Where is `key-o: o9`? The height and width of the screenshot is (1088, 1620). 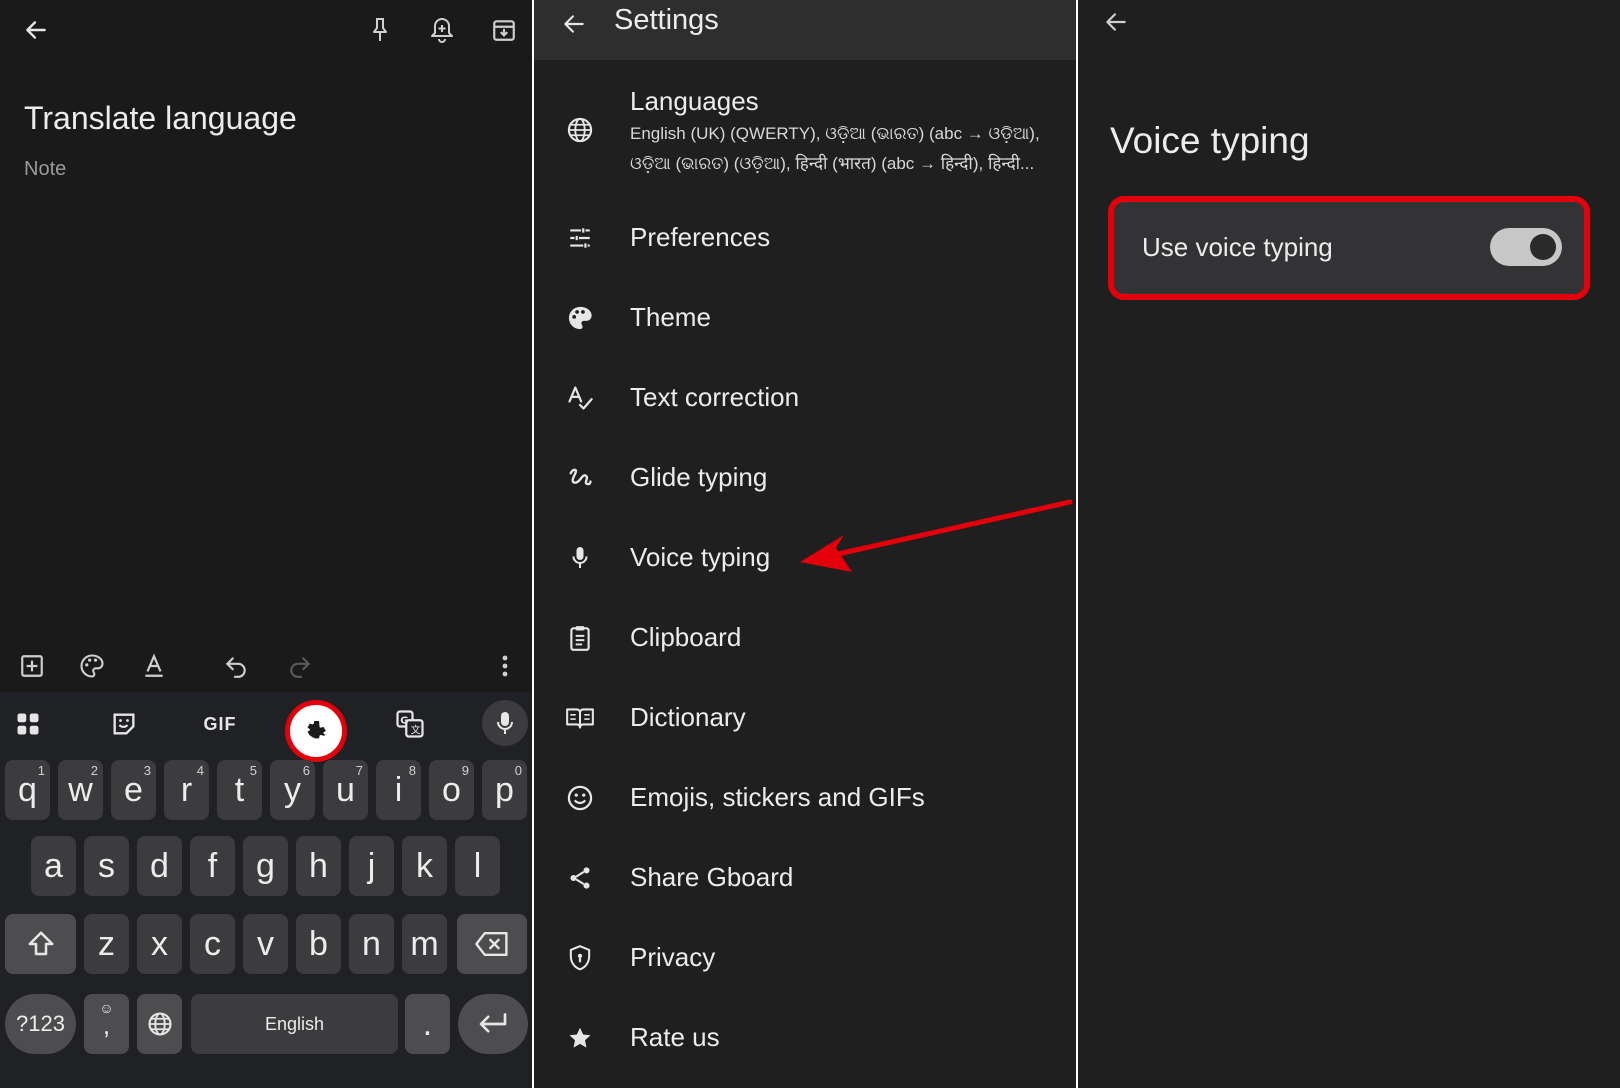 key-o: o9 is located at coordinates (451, 790).